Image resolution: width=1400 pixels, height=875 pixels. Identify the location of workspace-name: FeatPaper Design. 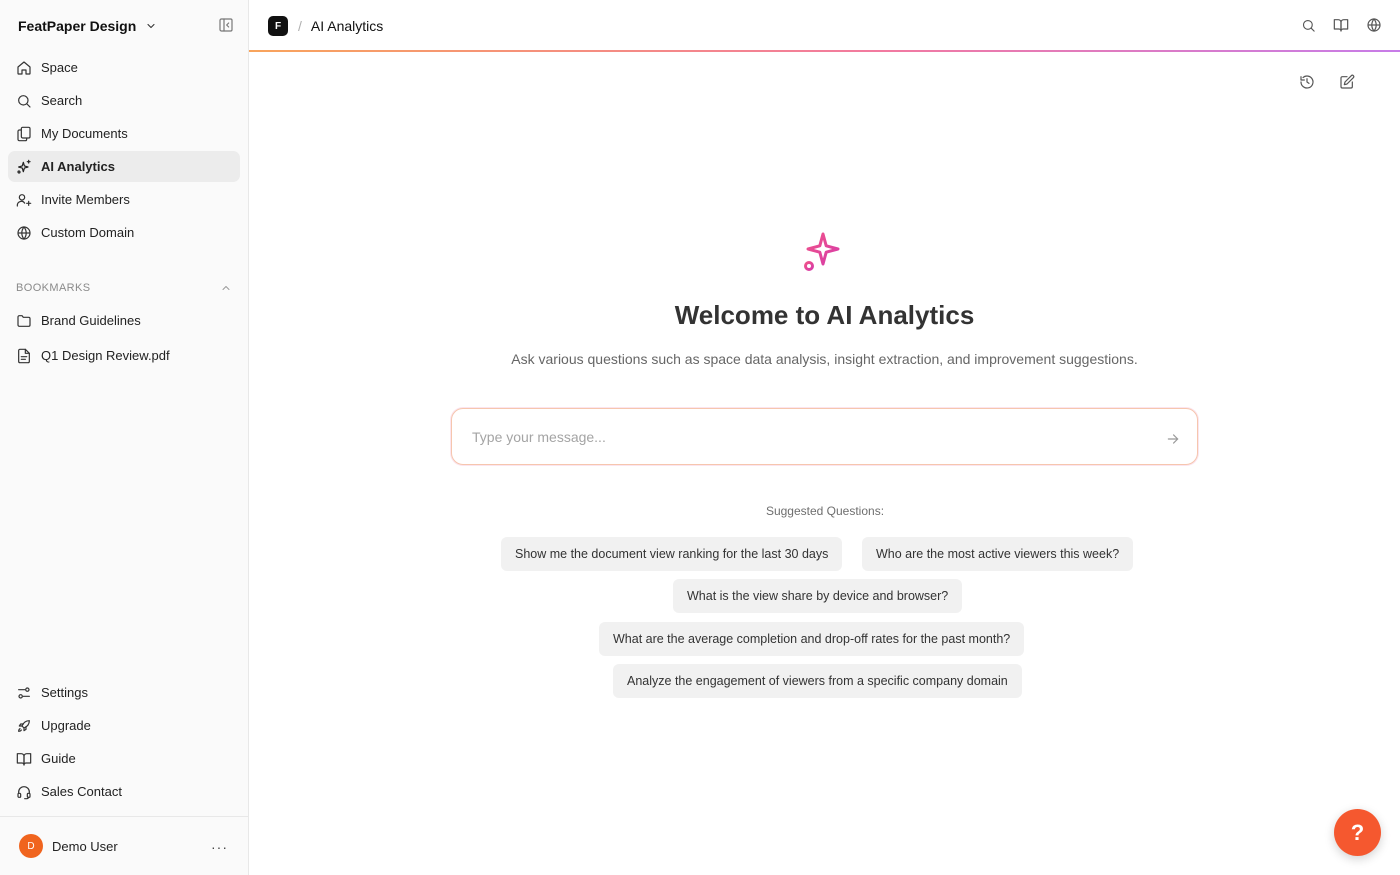
(77, 26).